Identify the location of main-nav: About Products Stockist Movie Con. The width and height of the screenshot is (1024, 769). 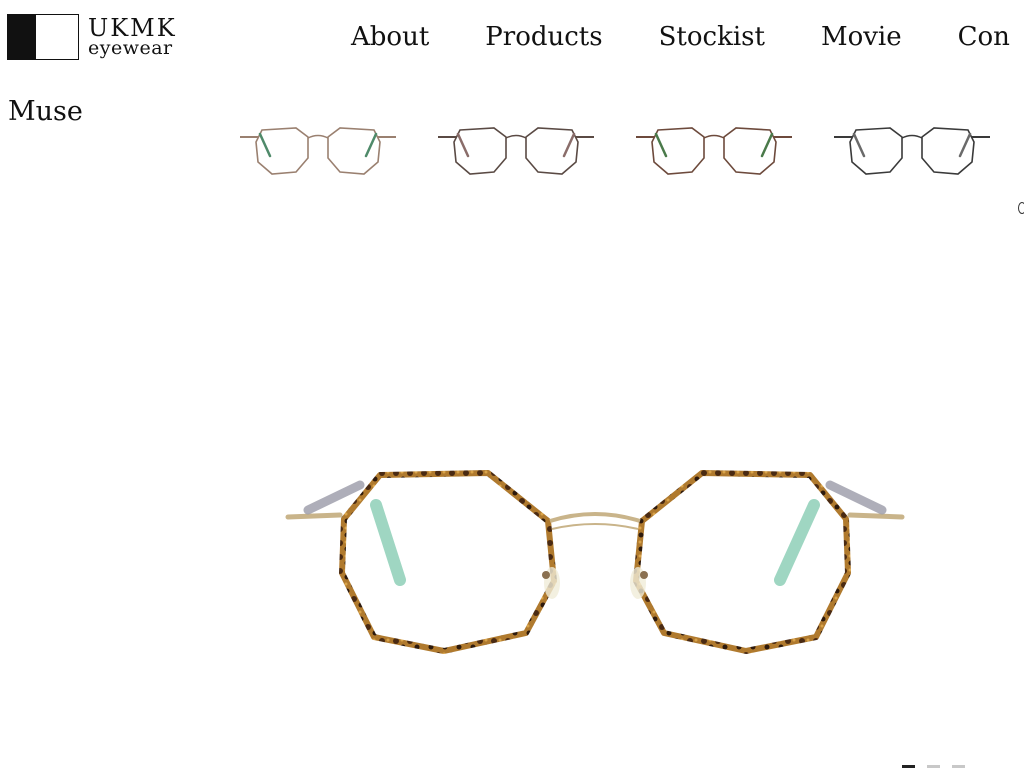
(687, 37).